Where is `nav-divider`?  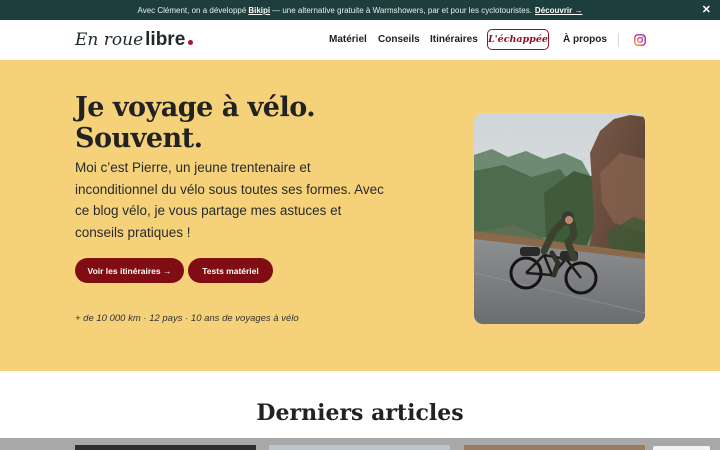 nav-divider is located at coordinates (618, 40).